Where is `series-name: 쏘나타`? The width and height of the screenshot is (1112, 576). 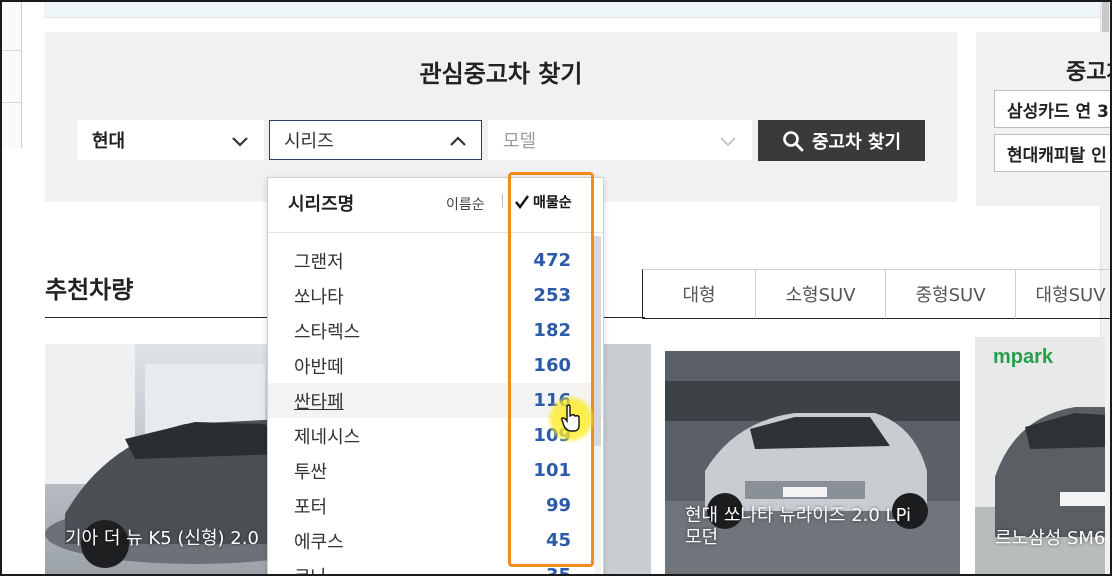
series-name: 쏘나타 is located at coordinates (319, 297).